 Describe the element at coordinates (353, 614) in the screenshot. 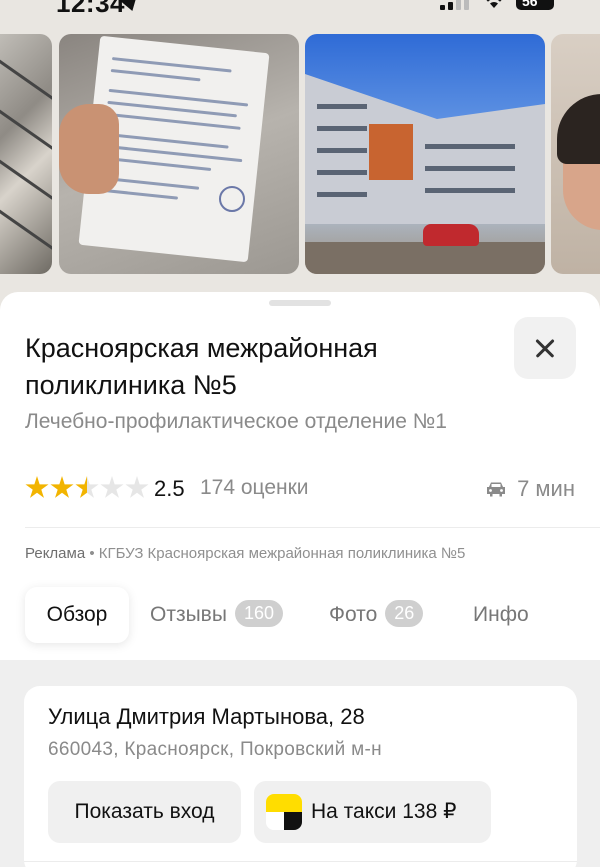

I see `tab-photos-label: Фото` at that location.